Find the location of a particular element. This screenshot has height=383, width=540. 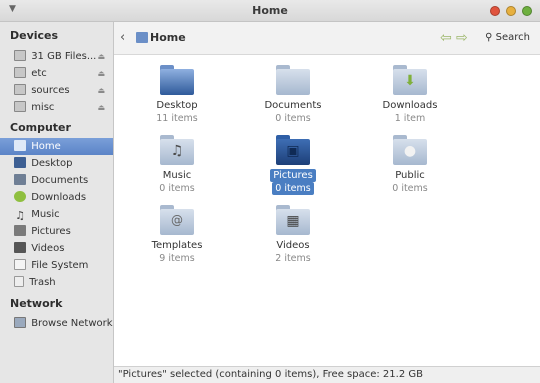

downloads-folder-icon: ⬇ is located at coordinates (410, 80).